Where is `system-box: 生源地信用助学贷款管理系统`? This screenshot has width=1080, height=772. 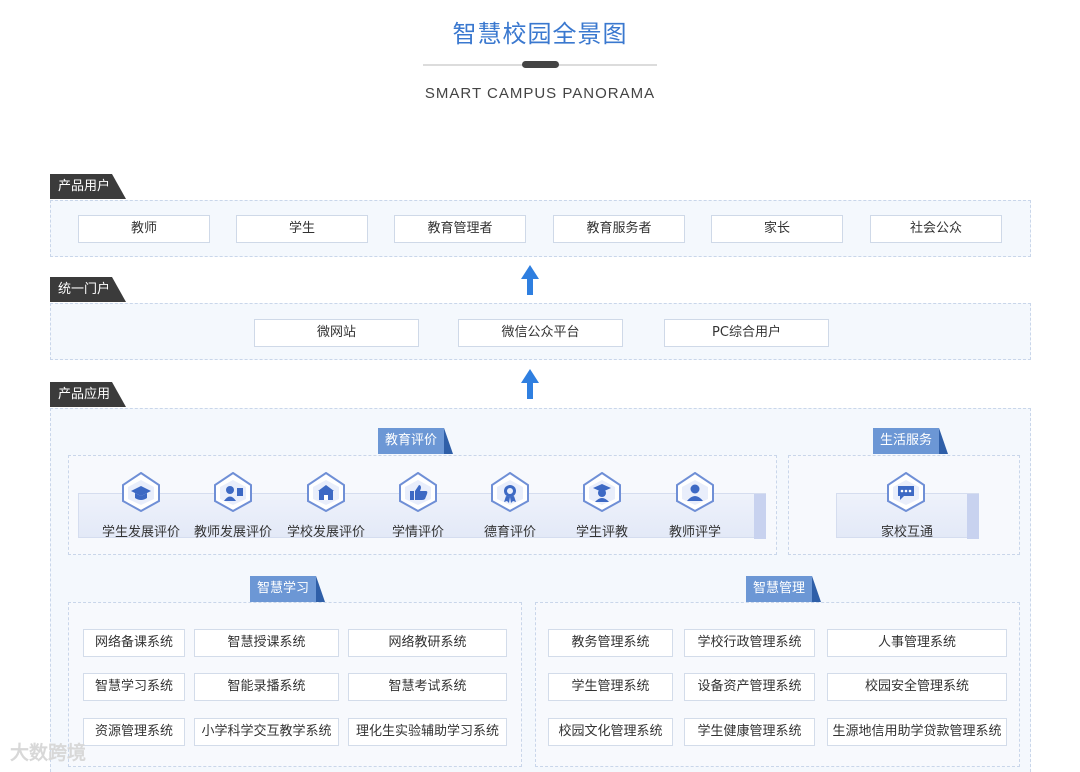
system-box: 生源地信用助学贷款管理系统 is located at coordinates (917, 732).